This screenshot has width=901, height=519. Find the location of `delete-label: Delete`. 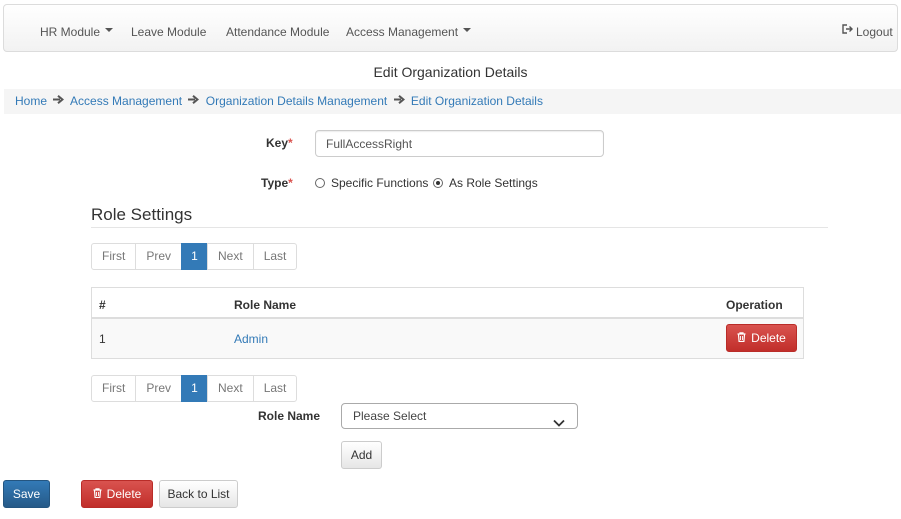

delete-label: Delete is located at coordinates (124, 494).